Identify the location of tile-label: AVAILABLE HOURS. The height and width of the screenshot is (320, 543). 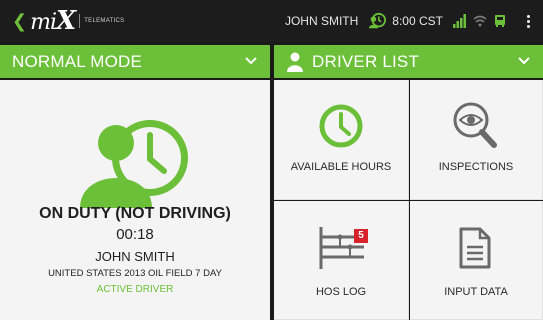
(341, 167).